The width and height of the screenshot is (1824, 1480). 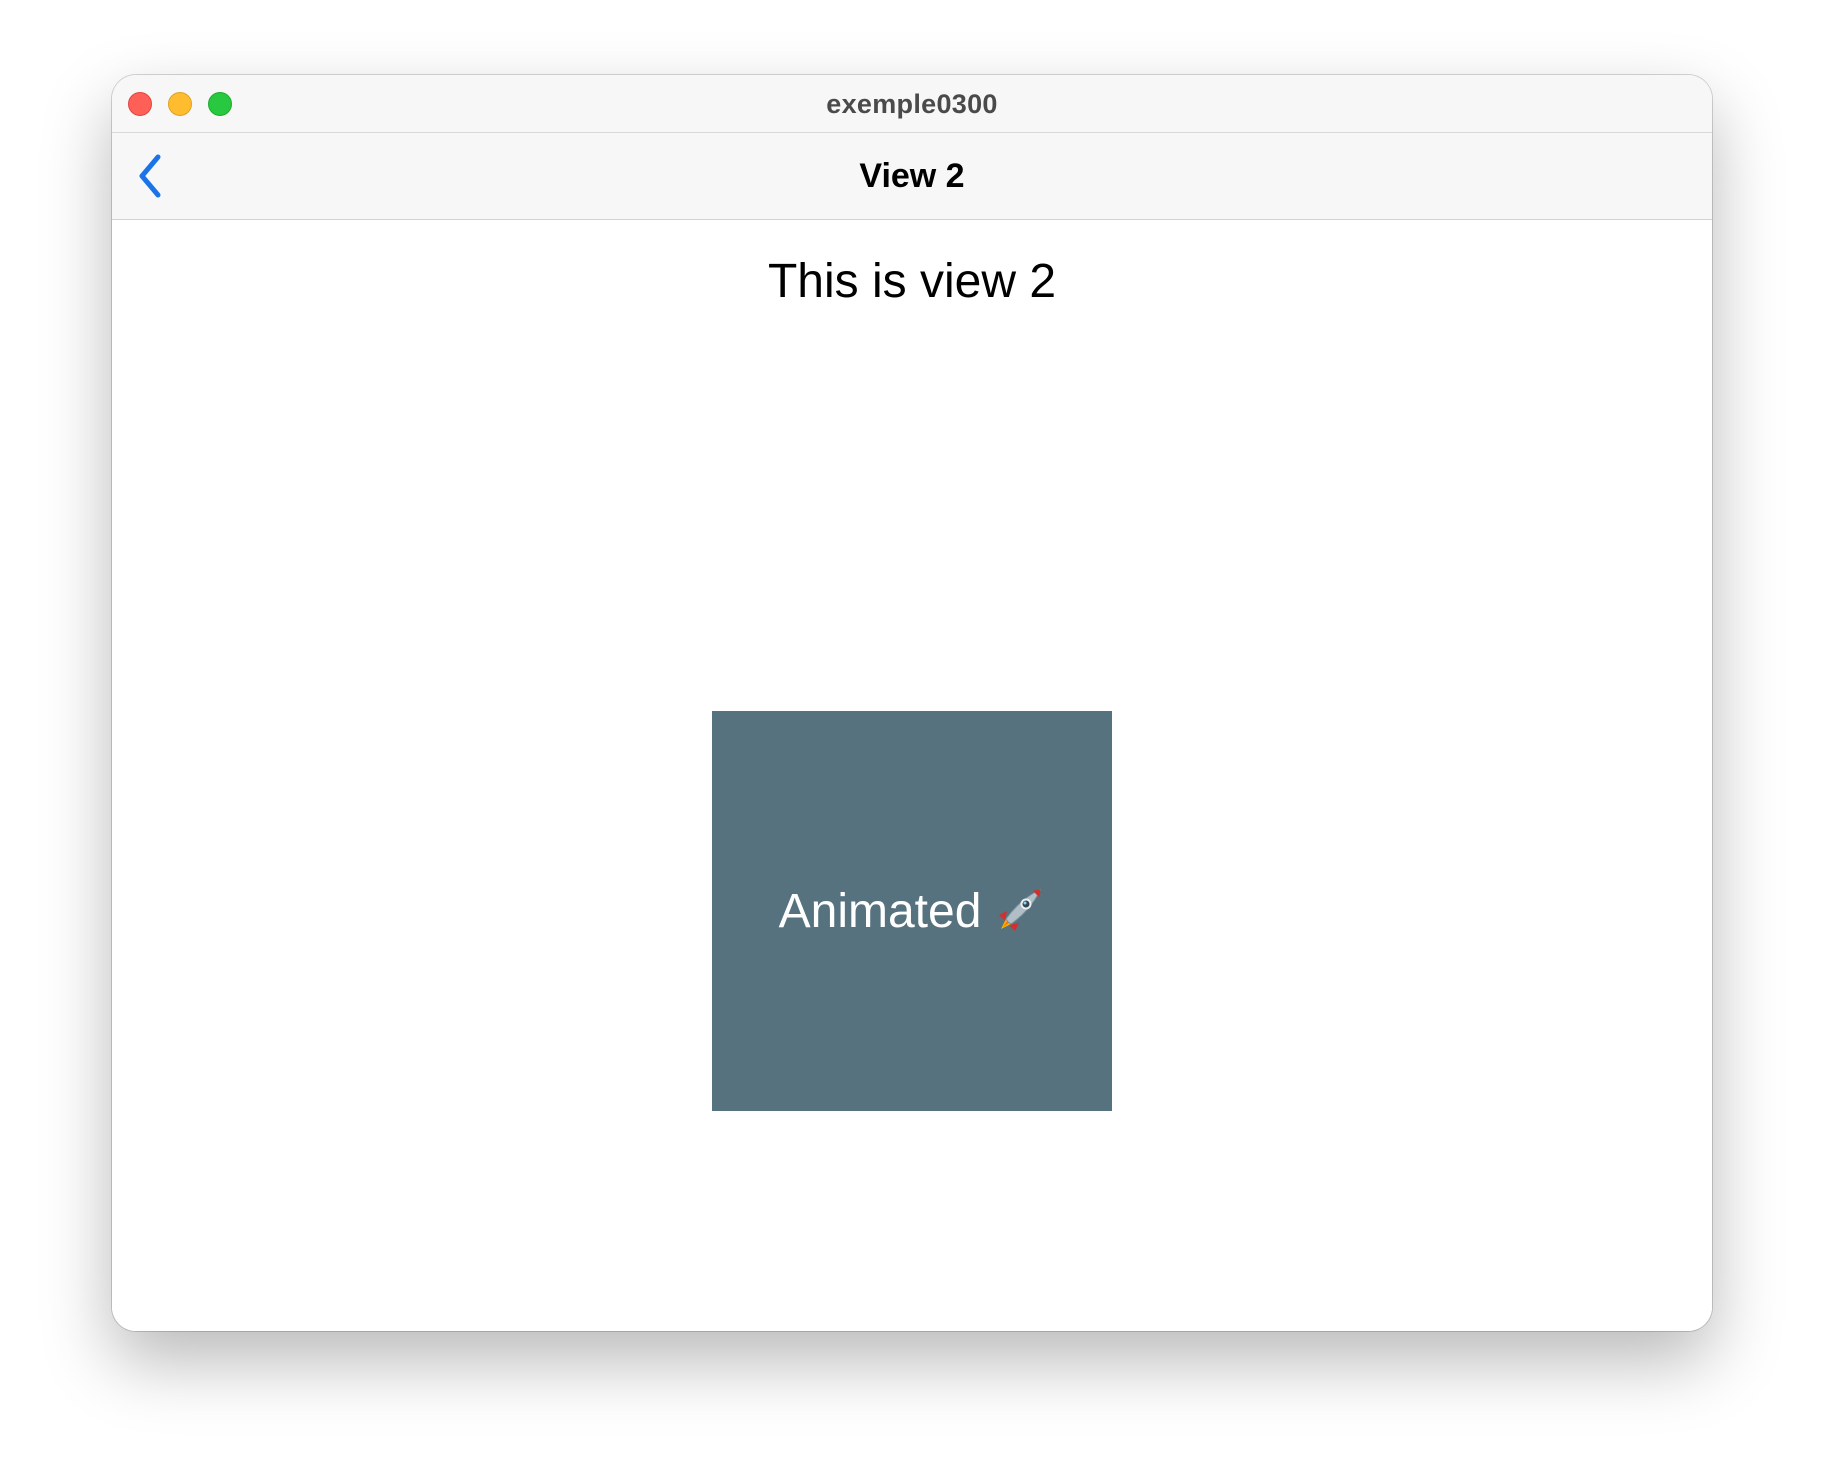 I want to click on navigation-bar: View 2, so click(x=912, y=176).